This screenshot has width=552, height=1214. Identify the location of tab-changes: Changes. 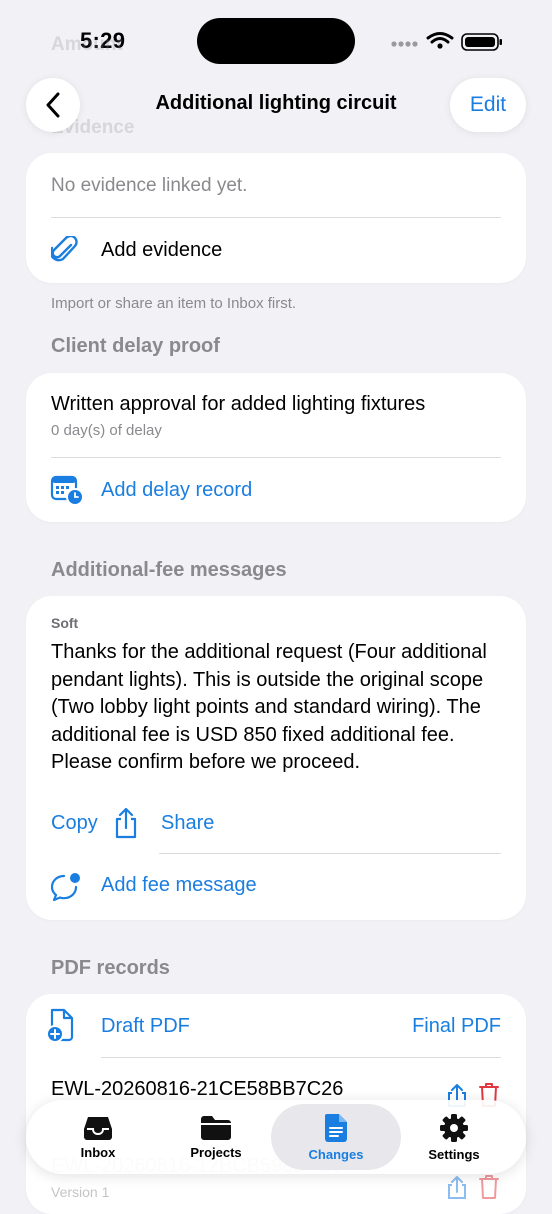
(336, 1137).